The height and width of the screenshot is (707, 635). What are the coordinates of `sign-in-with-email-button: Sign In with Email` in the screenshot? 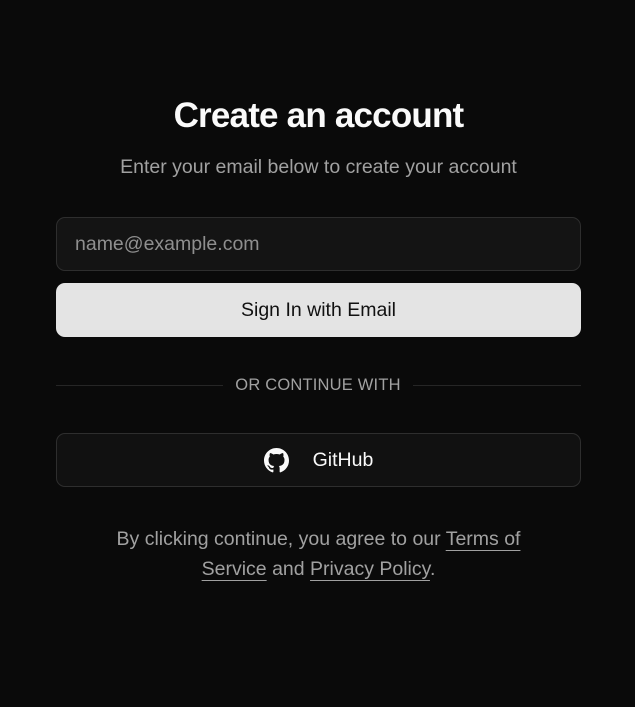 It's located at (318, 310).